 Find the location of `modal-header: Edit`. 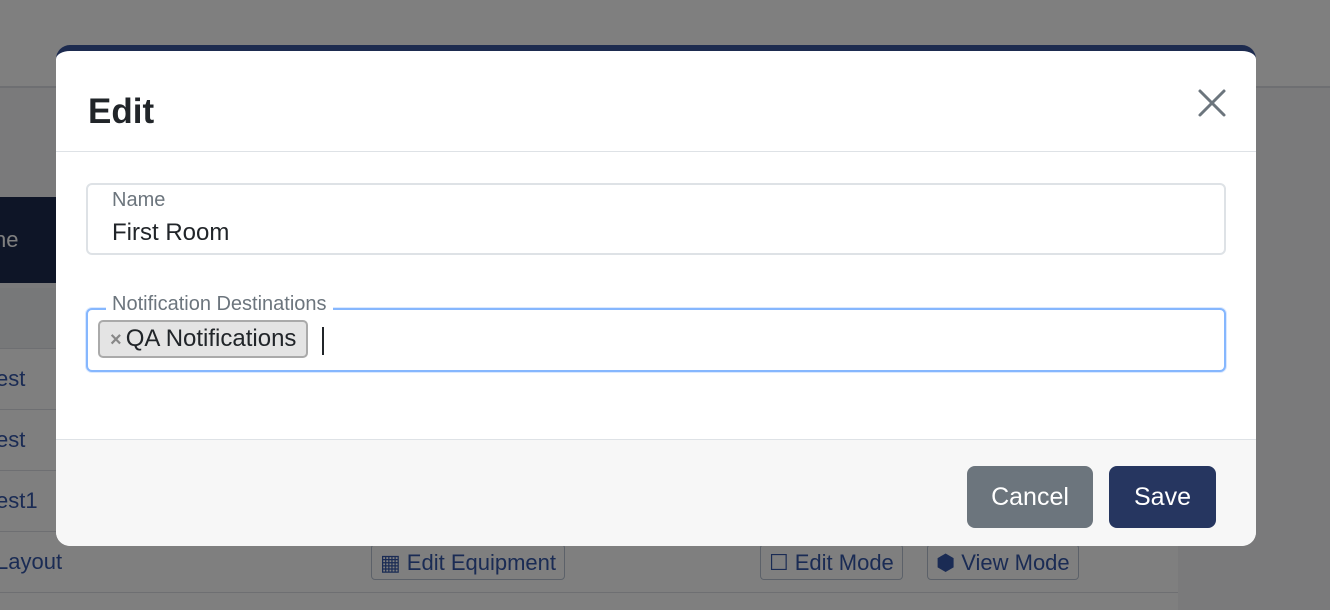

modal-header: Edit is located at coordinates (656, 101).